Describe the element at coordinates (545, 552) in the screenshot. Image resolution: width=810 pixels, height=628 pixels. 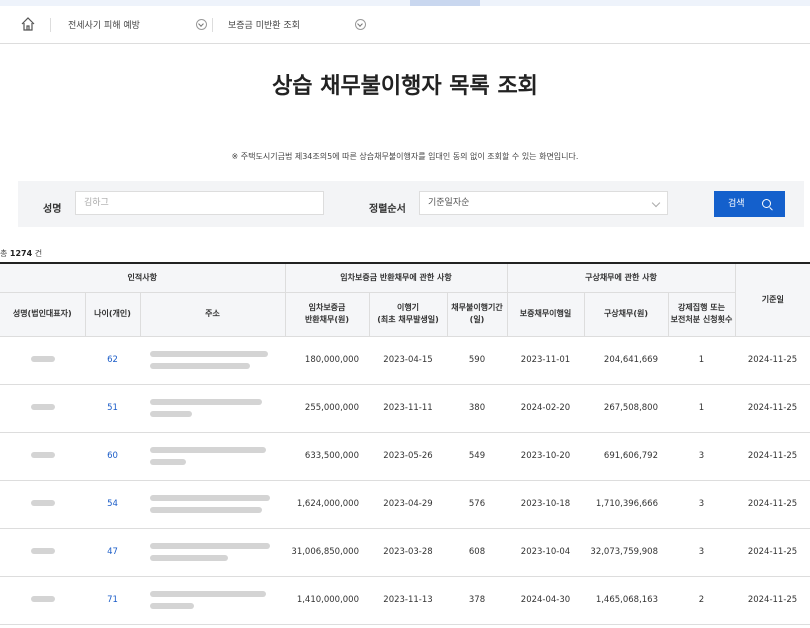
I see `guarantee-date-cell: 2023-10-04` at that location.